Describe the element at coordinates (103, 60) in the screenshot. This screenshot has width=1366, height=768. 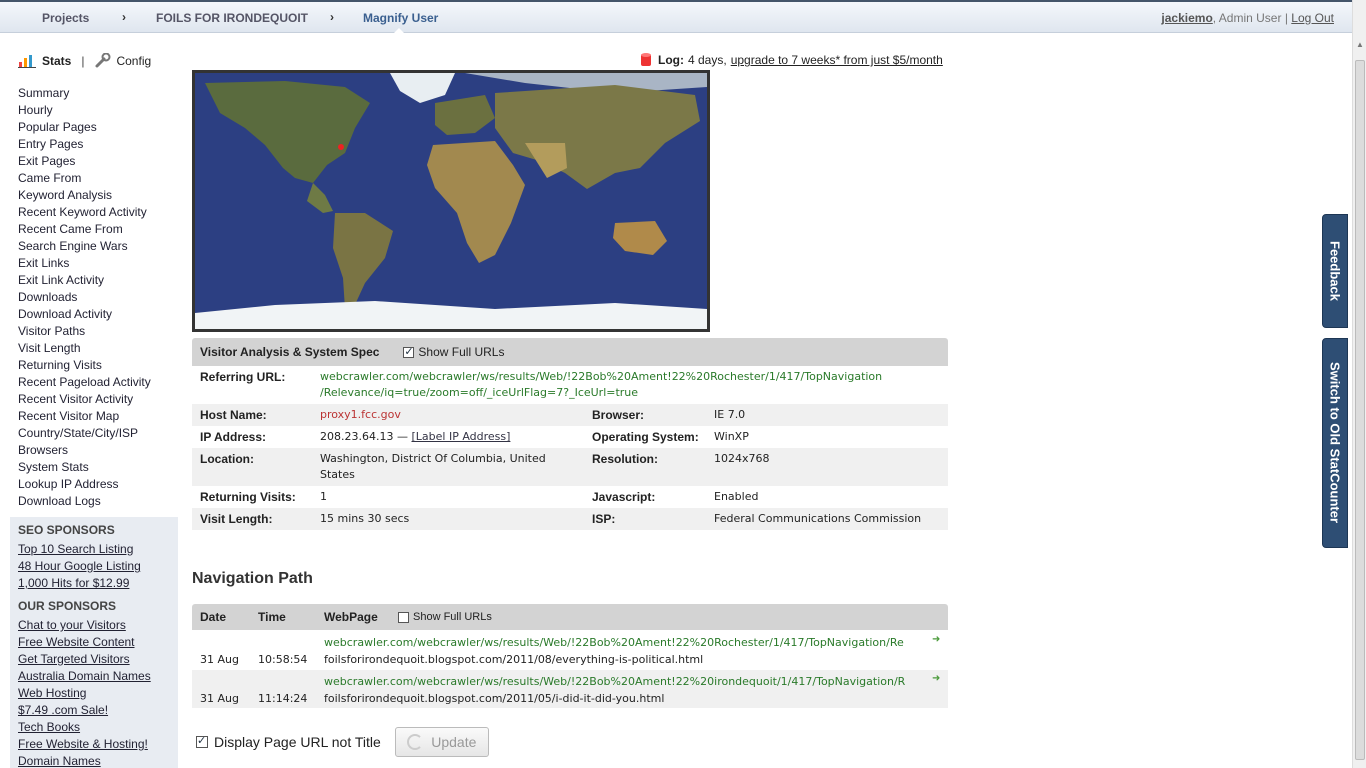
I see `wrench-icon` at that location.